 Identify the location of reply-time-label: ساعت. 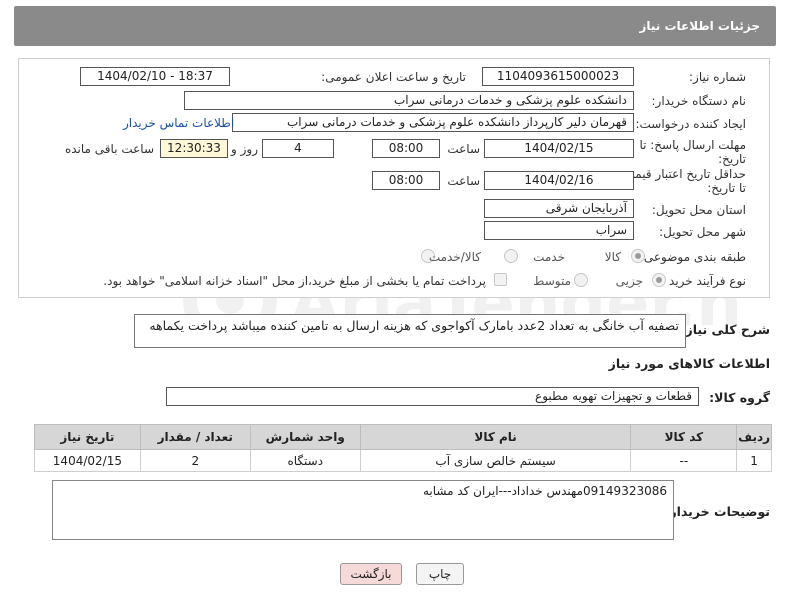
(463, 149).